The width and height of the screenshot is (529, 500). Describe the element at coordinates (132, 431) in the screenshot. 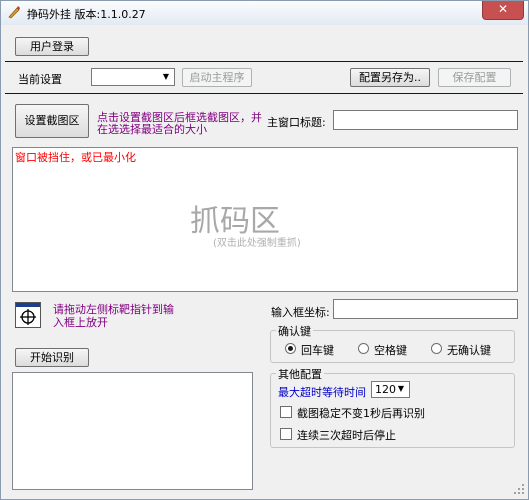

I see `recognition-output` at that location.